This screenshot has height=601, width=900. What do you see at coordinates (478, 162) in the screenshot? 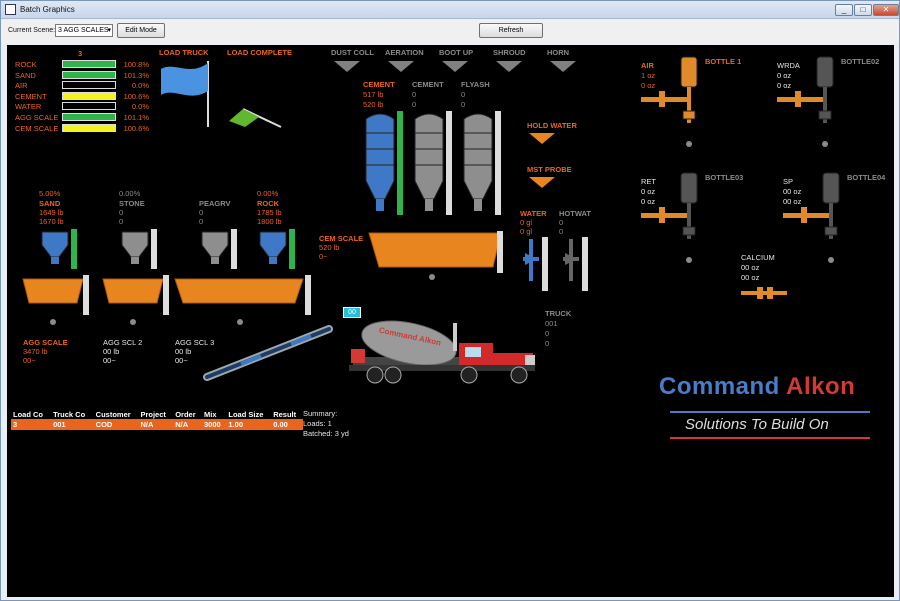
I see `silo-icon` at bounding box center [478, 162].